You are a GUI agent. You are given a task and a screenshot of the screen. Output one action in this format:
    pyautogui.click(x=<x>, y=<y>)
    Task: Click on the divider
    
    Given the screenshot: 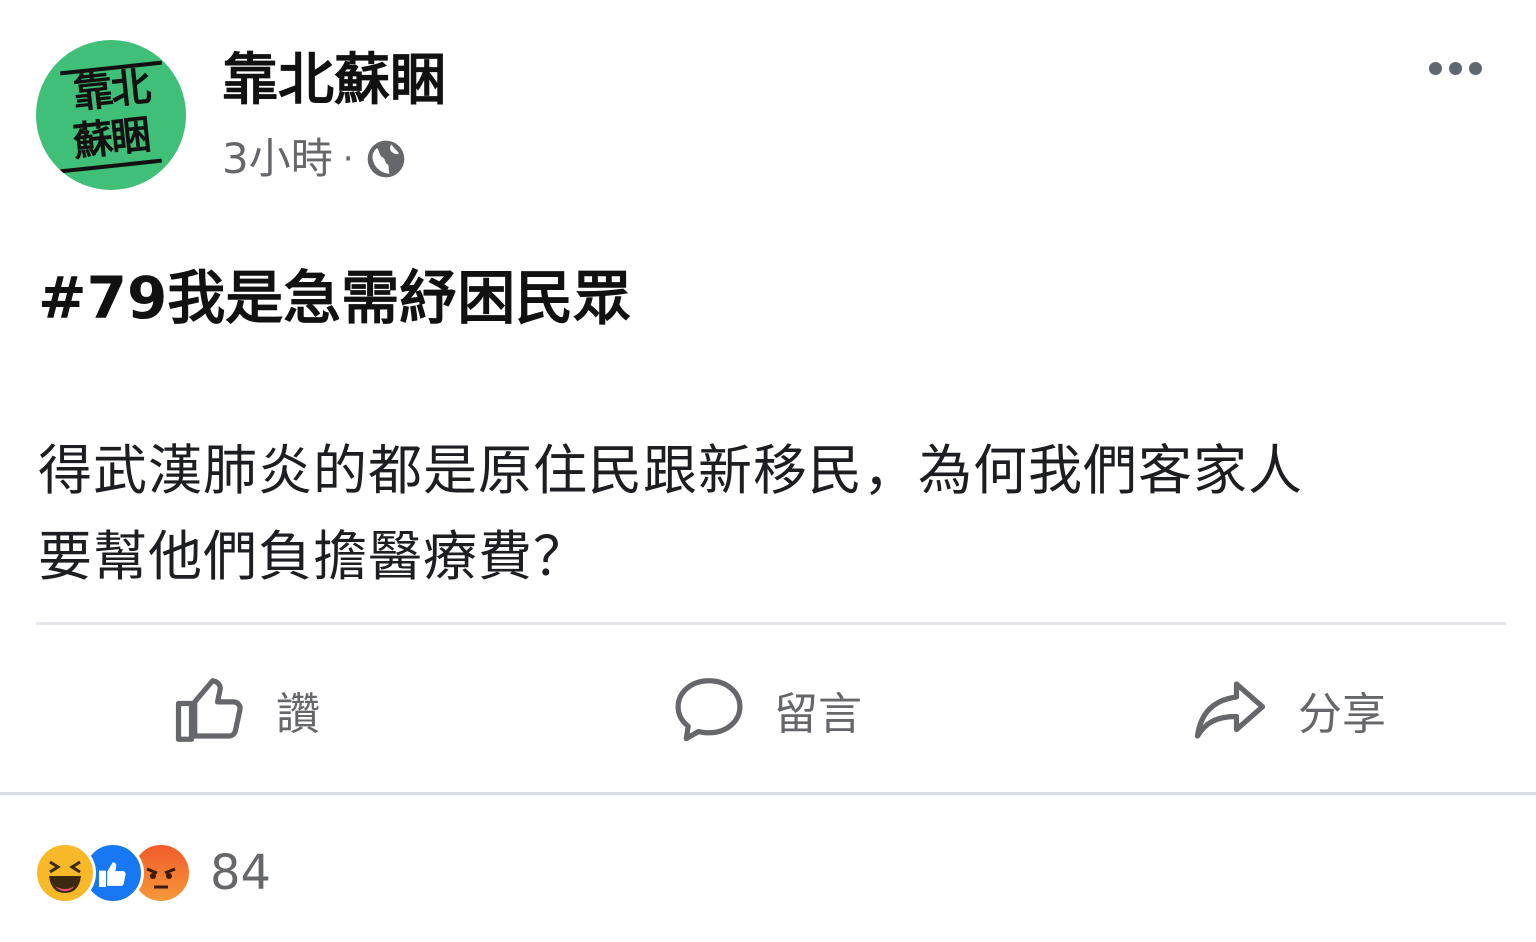 What is the action you would take?
    pyautogui.click(x=771, y=623)
    